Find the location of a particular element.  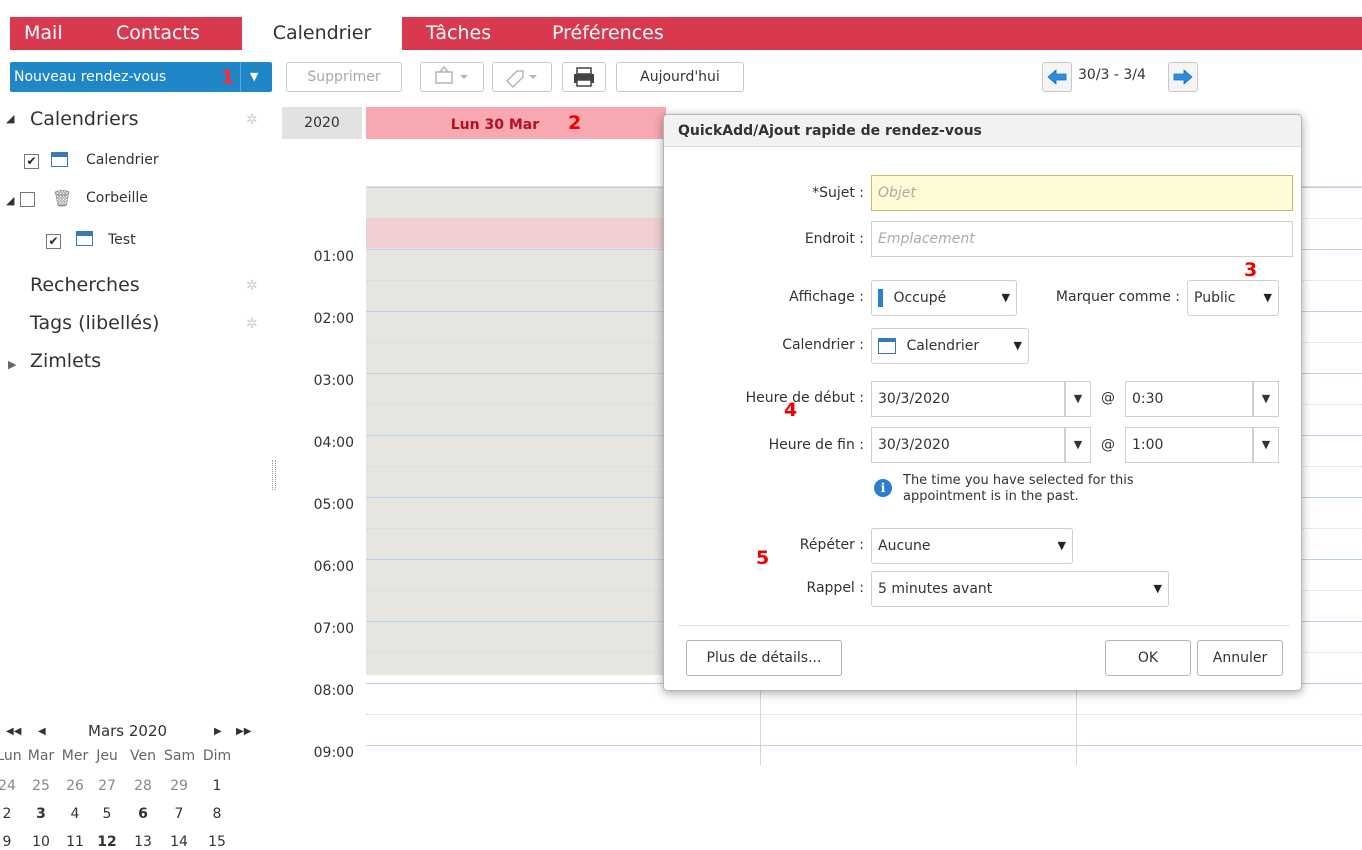

day-cell: 25 is located at coordinates (41, 786).